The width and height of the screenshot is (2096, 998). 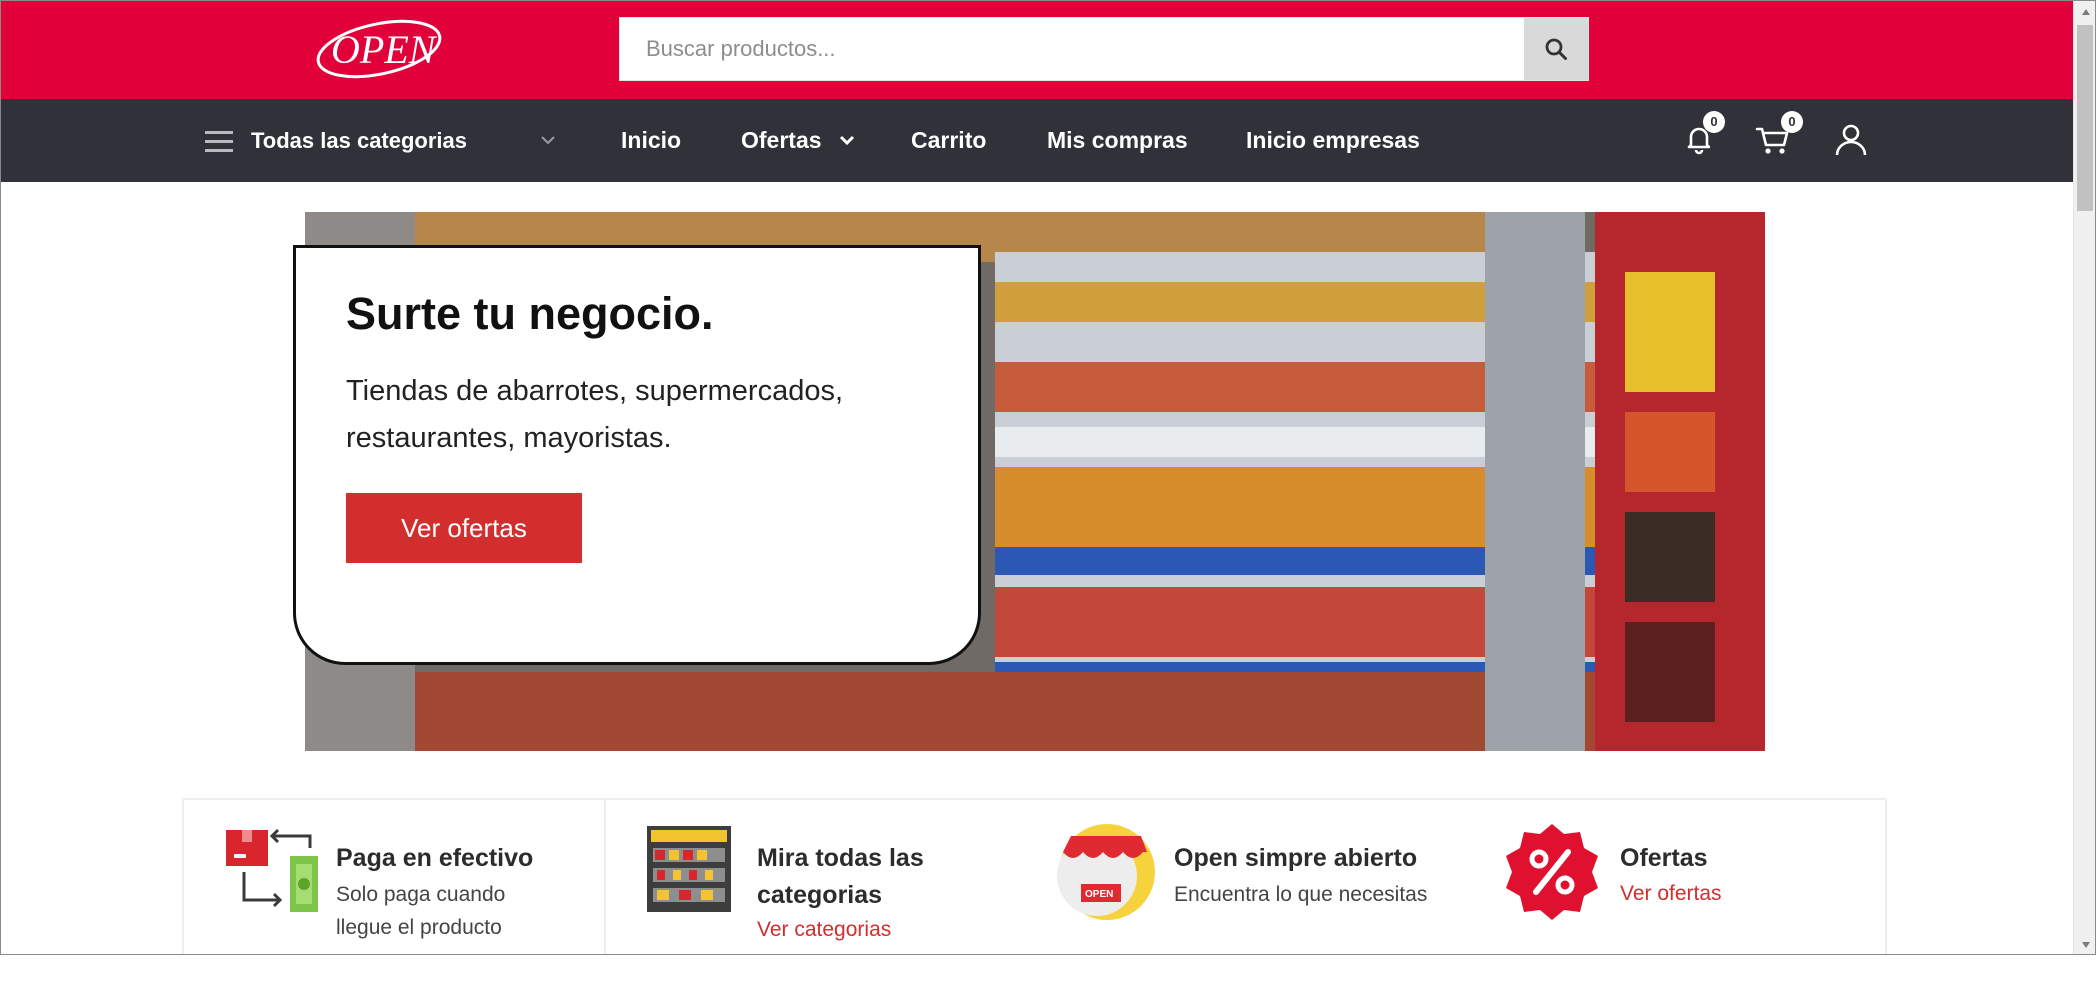 I want to click on scroll-up-arrow-icon, so click(x=2084, y=12).